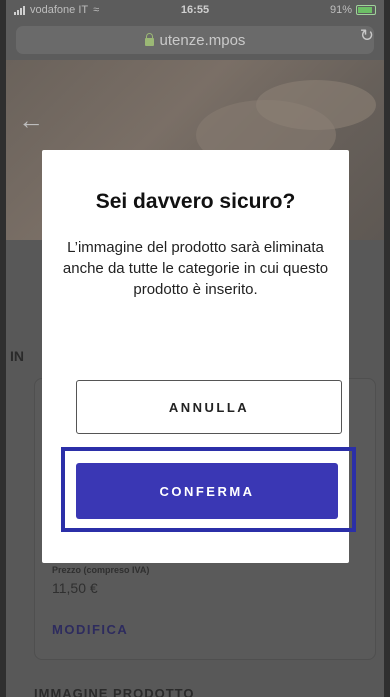 This screenshot has height=697, width=390. I want to click on lock-icon, so click(149, 39).